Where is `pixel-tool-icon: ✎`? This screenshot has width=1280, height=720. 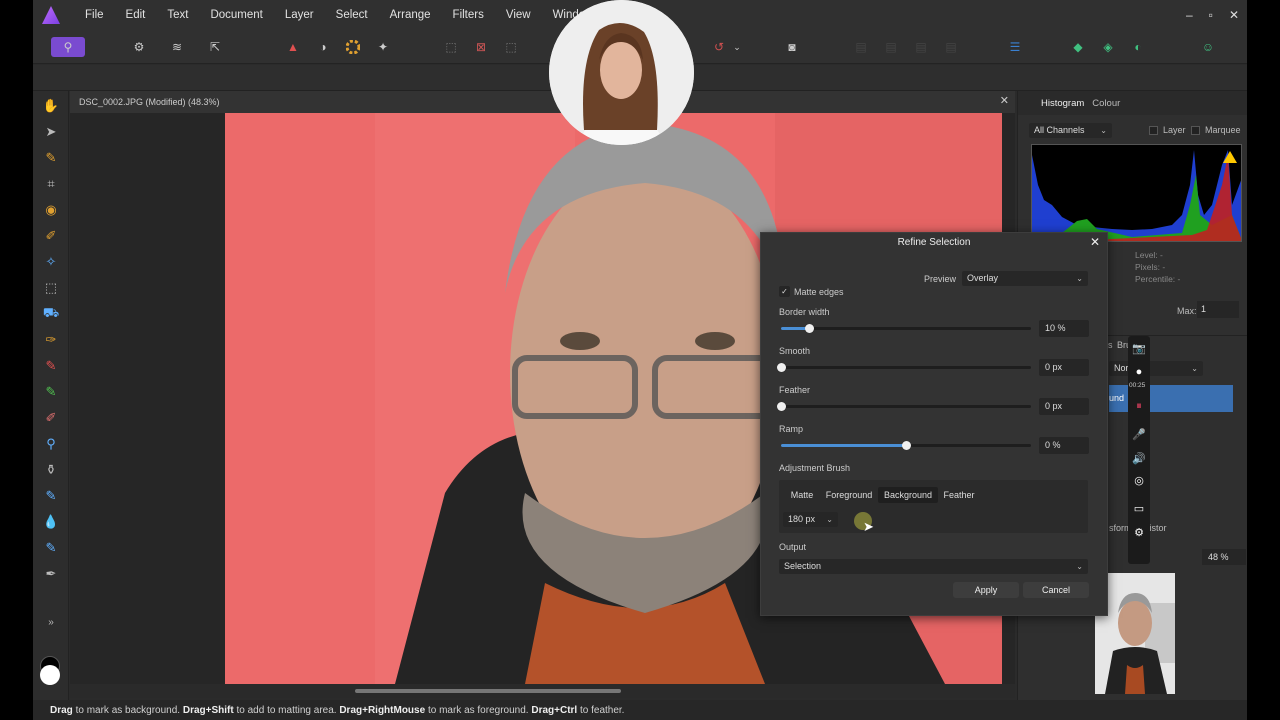
pixel-tool-icon: ✎ is located at coordinates (51, 392).